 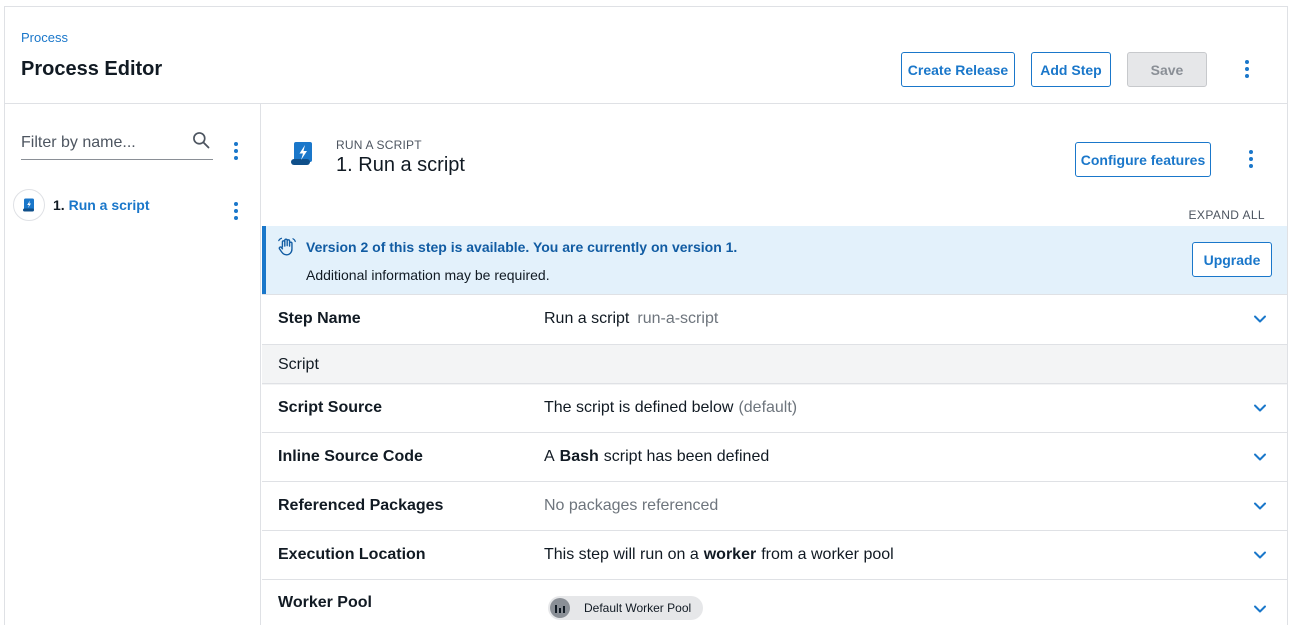 I want to click on worker-pool-label: Worker Pool, so click(x=325, y=602).